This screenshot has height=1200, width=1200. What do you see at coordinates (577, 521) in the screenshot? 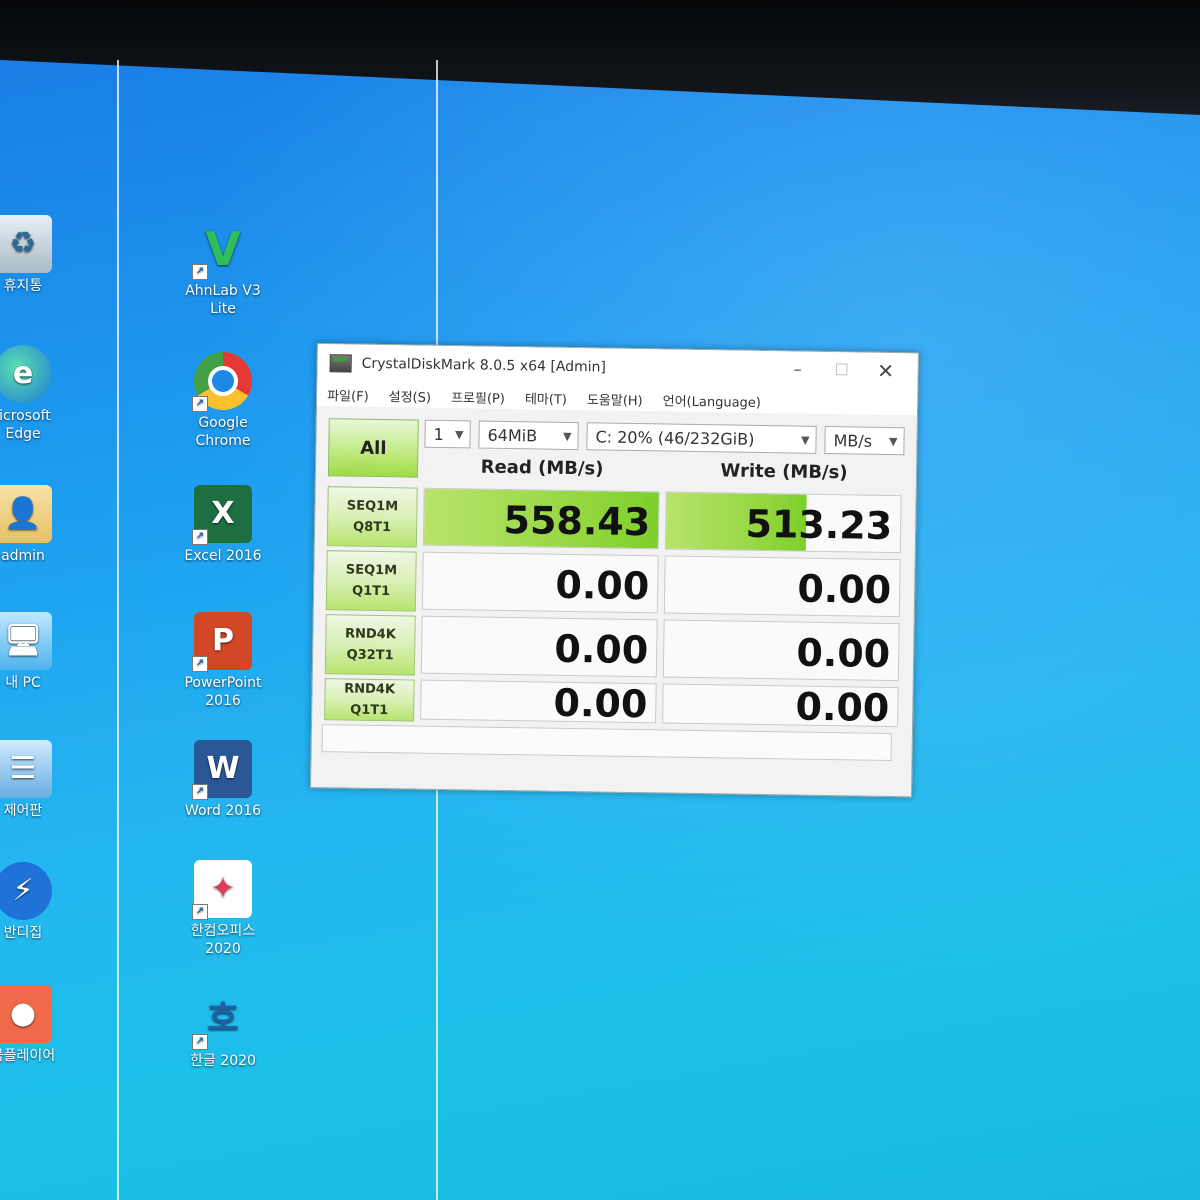
I see `read-value: 558.43` at bounding box center [577, 521].